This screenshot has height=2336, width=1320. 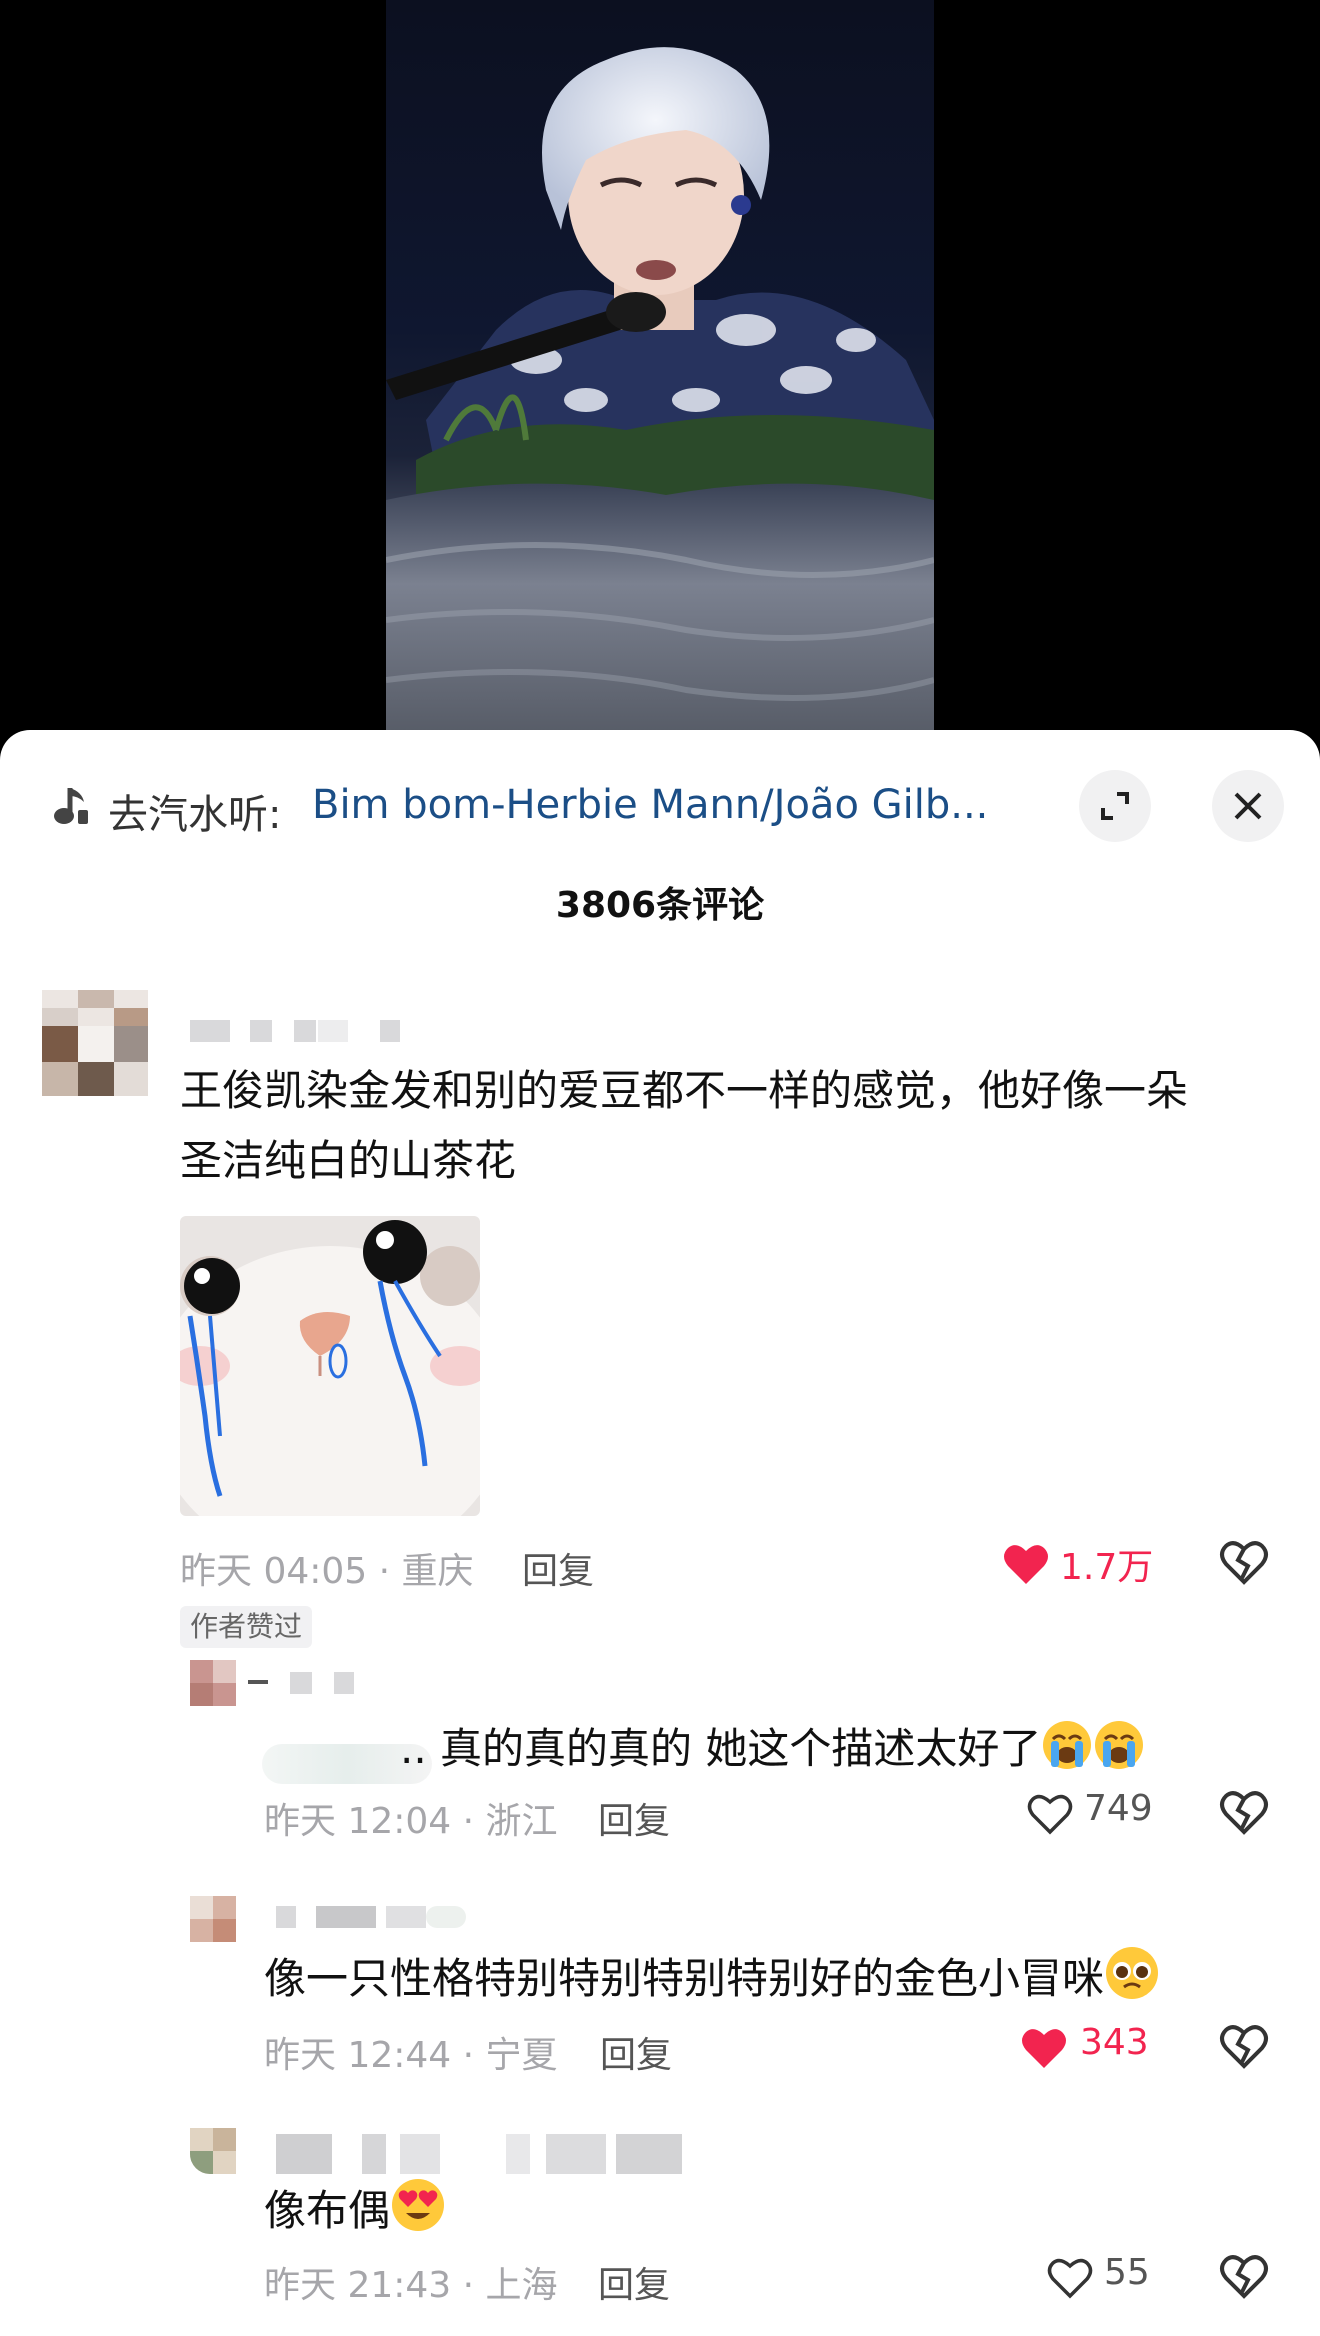 What do you see at coordinates (327, 2210) in the screenshot?
I see `reply-text-content: 像布偶` at bounding box center [327, 2210].